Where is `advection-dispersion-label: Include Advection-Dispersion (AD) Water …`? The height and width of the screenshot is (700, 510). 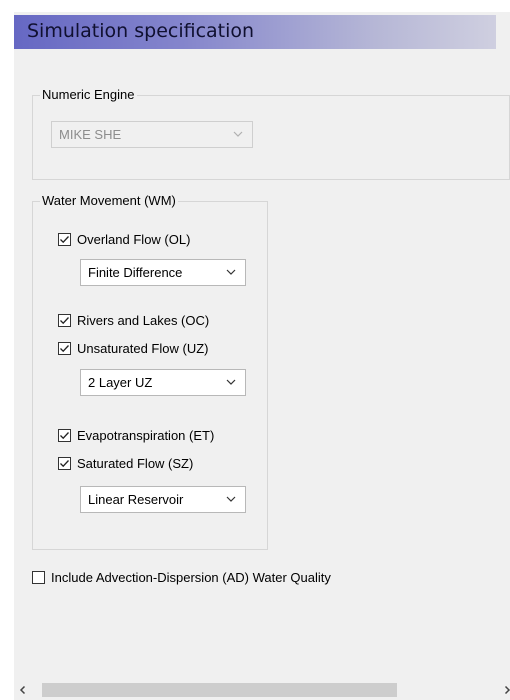 advection-dispersion-label: Include Advection-Dispersion (AD) Water … is located at coordinates (191, 577).